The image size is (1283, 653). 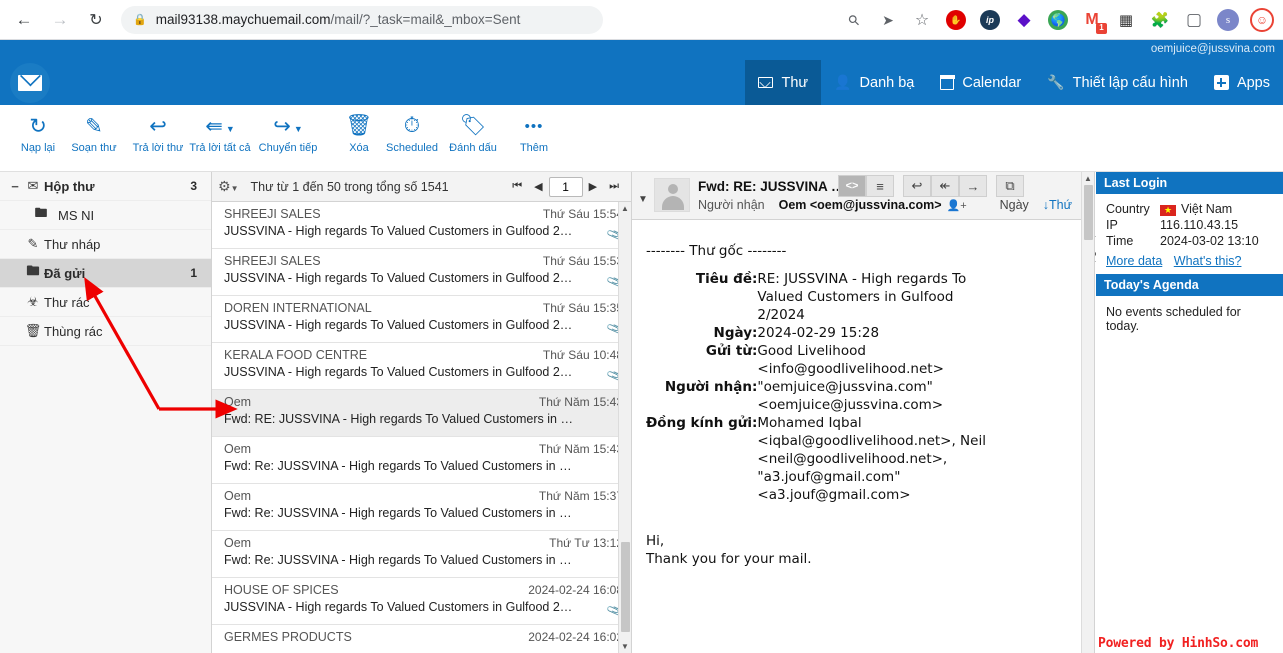 What do you see at coordinates (1209, 241) in the screenshot?
I see `time-value: 2024-03-02 13:10` at bounding box center [1209, 241].